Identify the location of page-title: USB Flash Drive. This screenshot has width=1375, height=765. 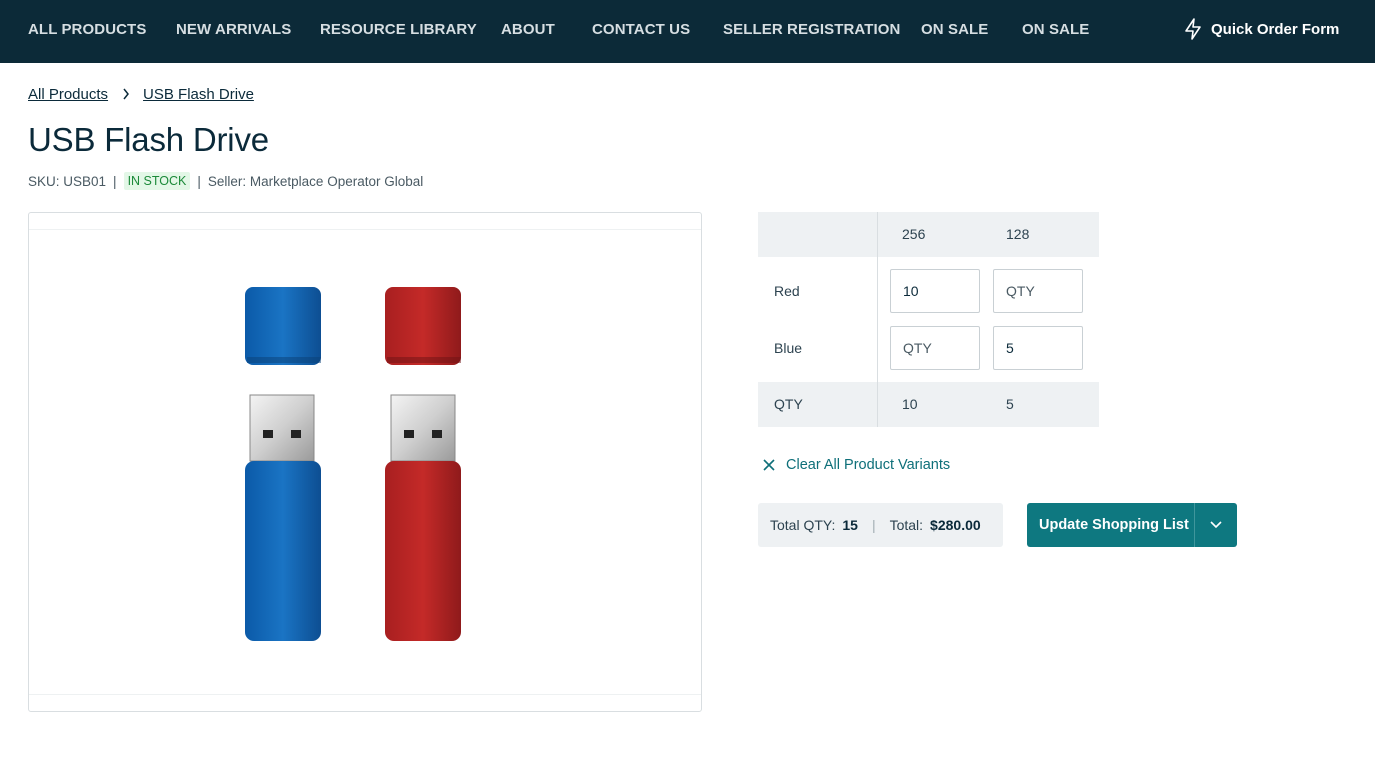
(148, 139).